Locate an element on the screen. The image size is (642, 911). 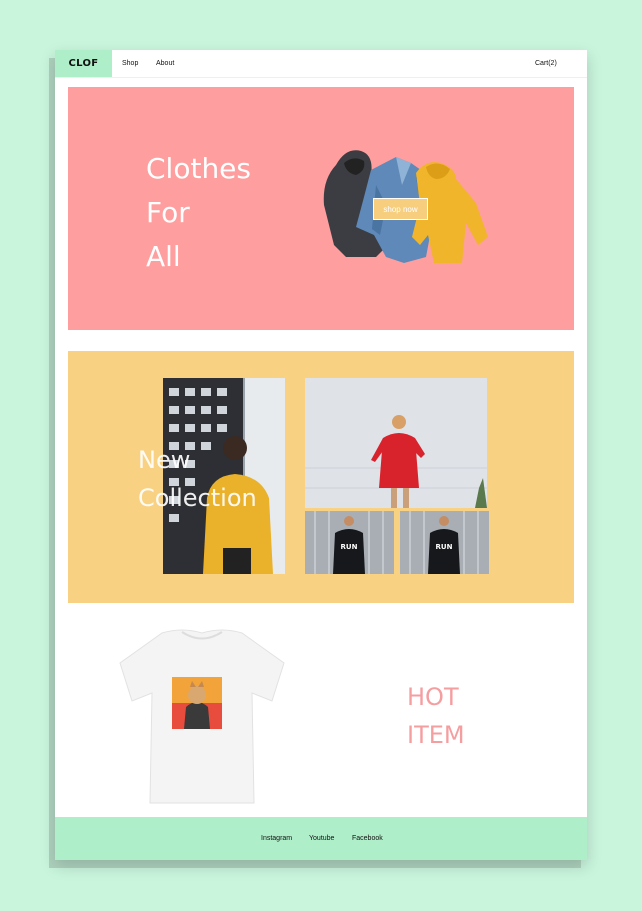
new-collection-title: New Collection is located at coordinates (197, 479).